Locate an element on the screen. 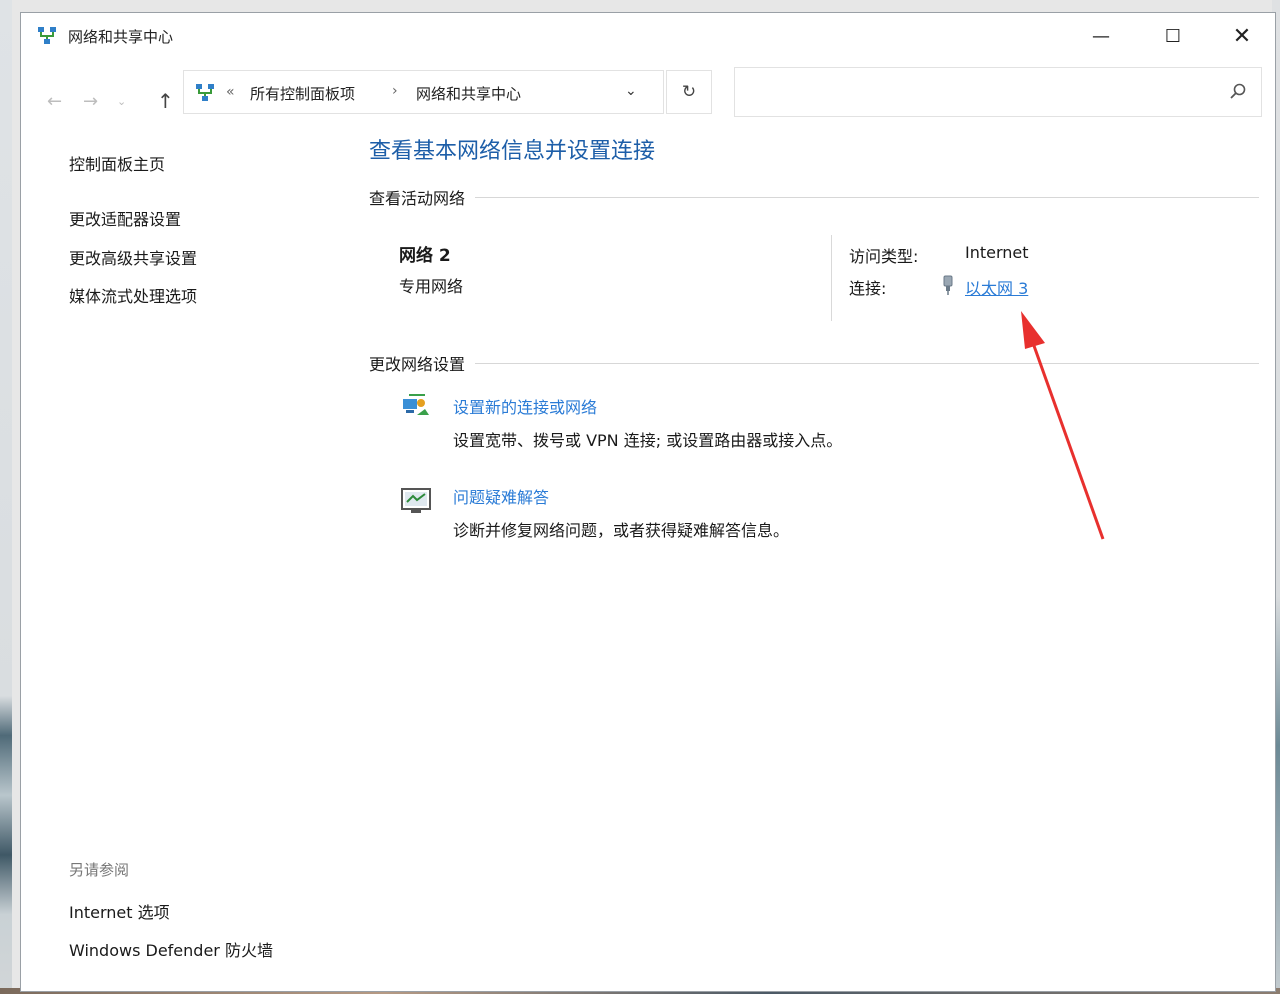 The image size is (1280, 994). close-button: ✕ is located at coordinates (1242, 36).